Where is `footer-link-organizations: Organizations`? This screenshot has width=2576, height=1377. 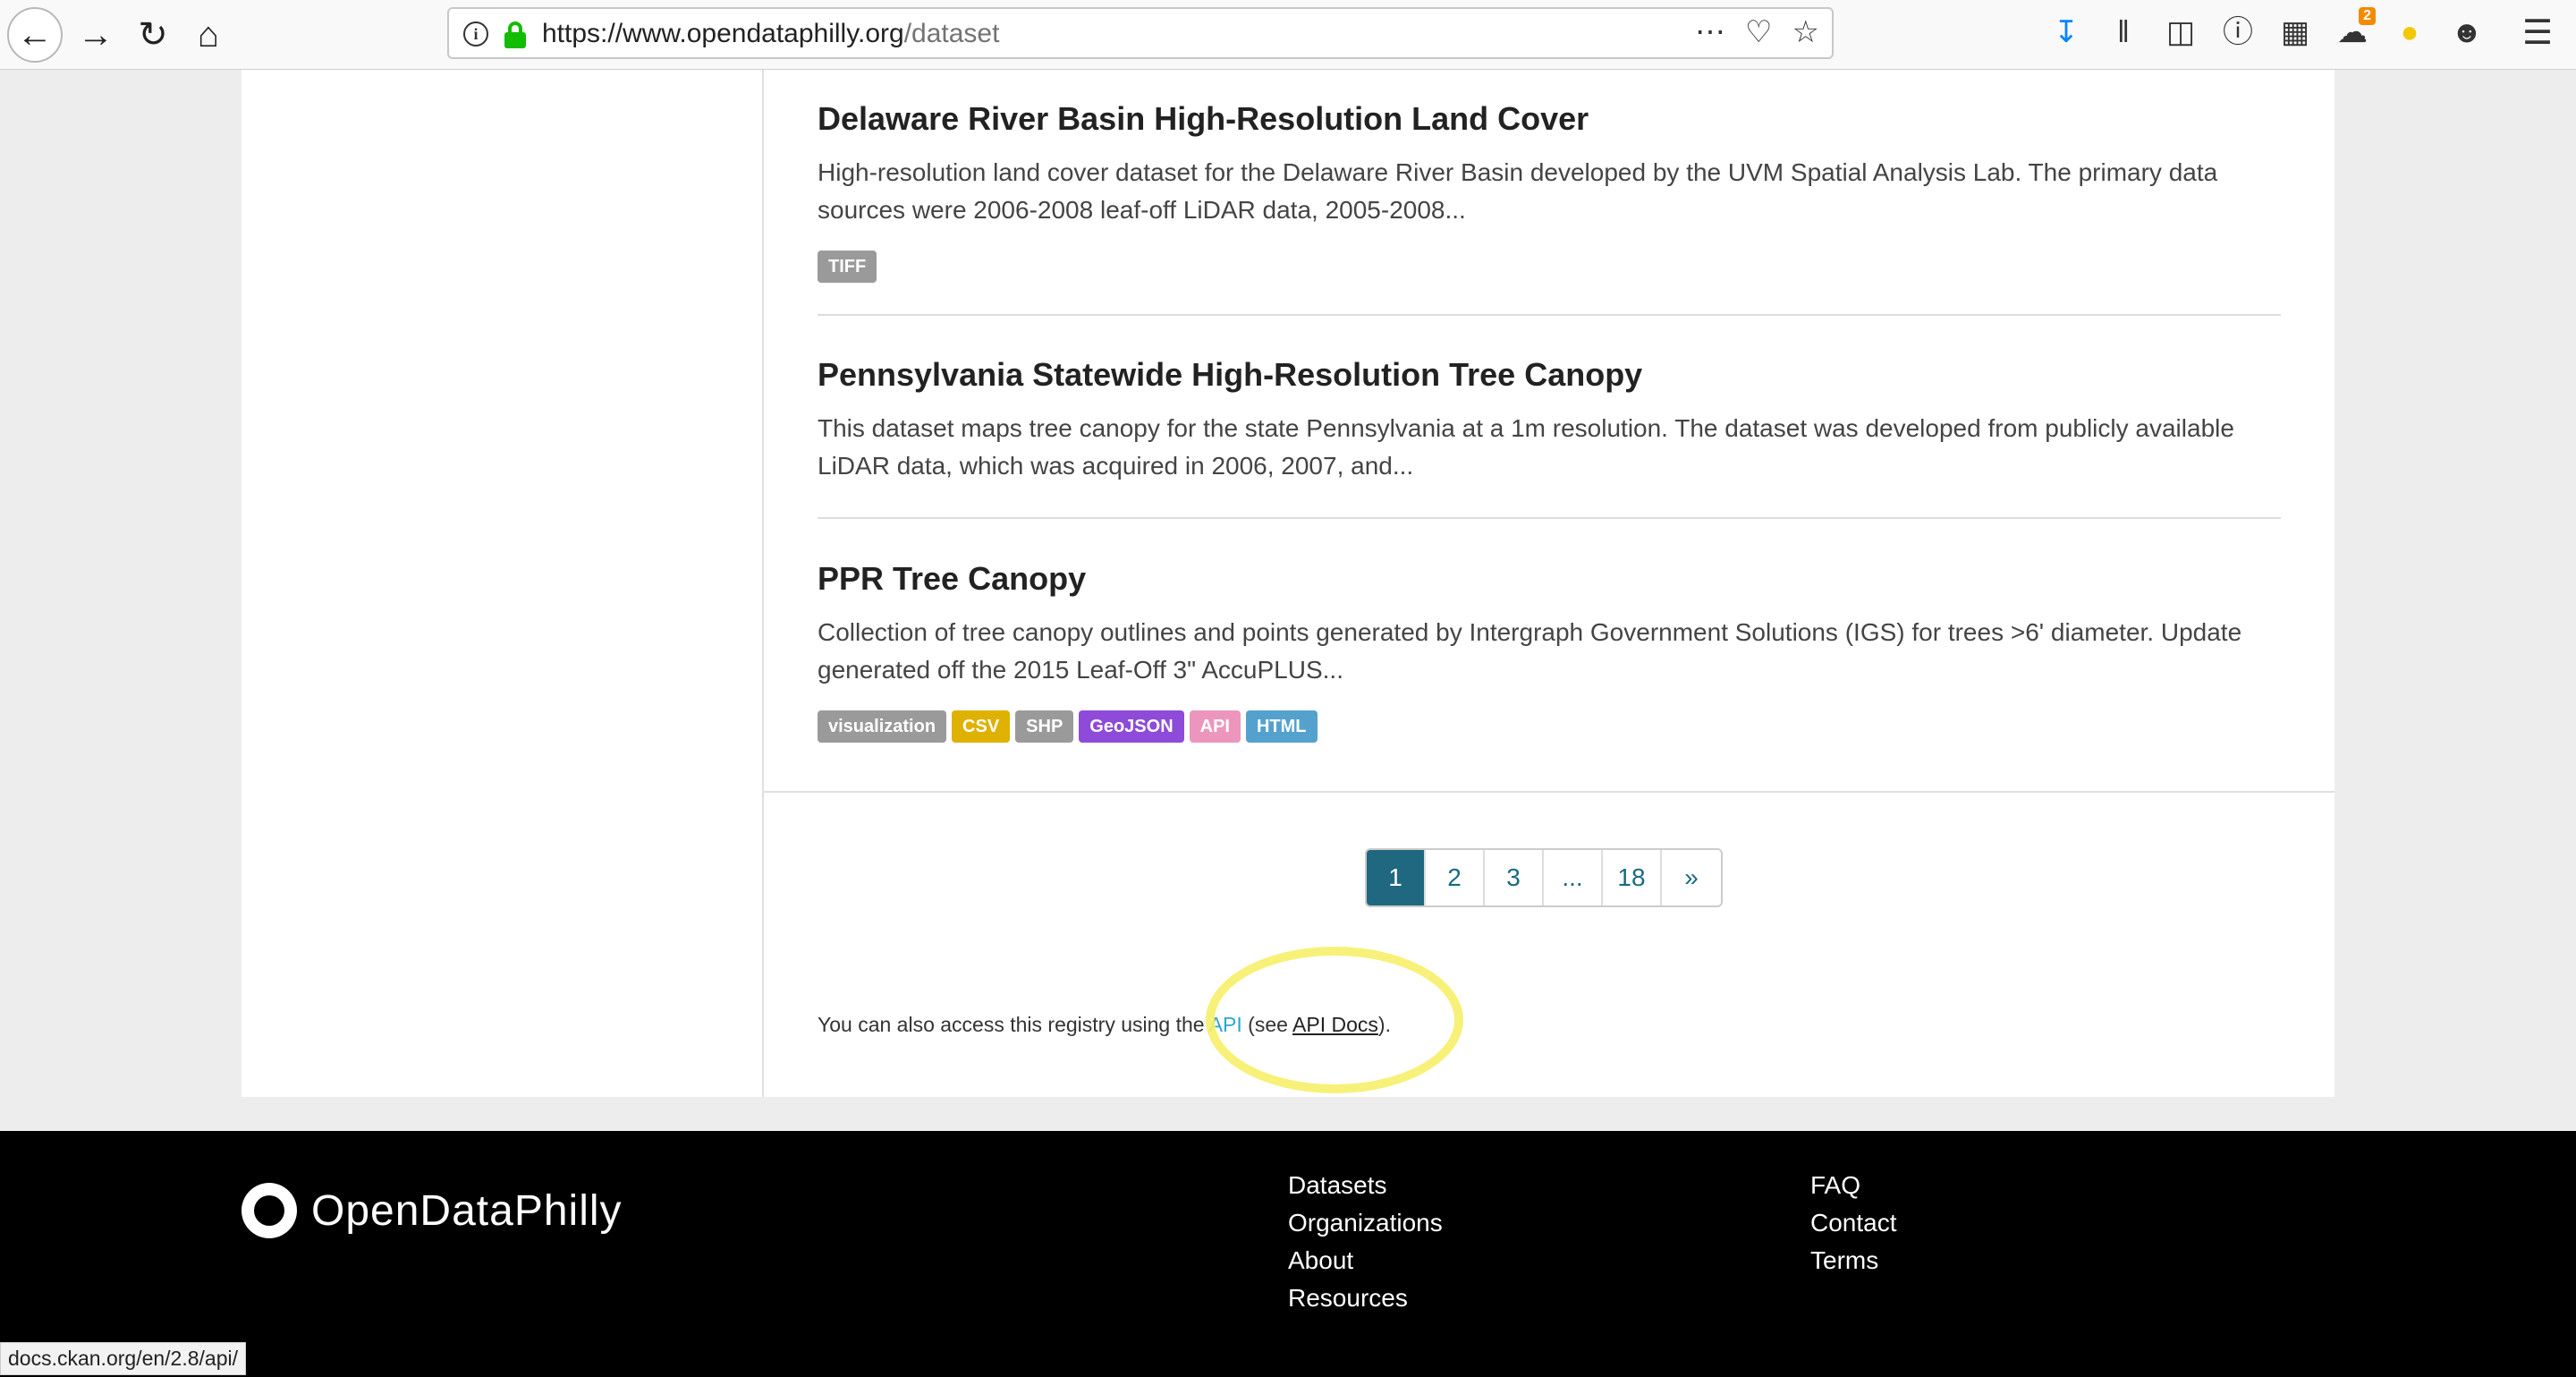
footer-link-organizations: Organizations is located at coordinates (1365, 1223).